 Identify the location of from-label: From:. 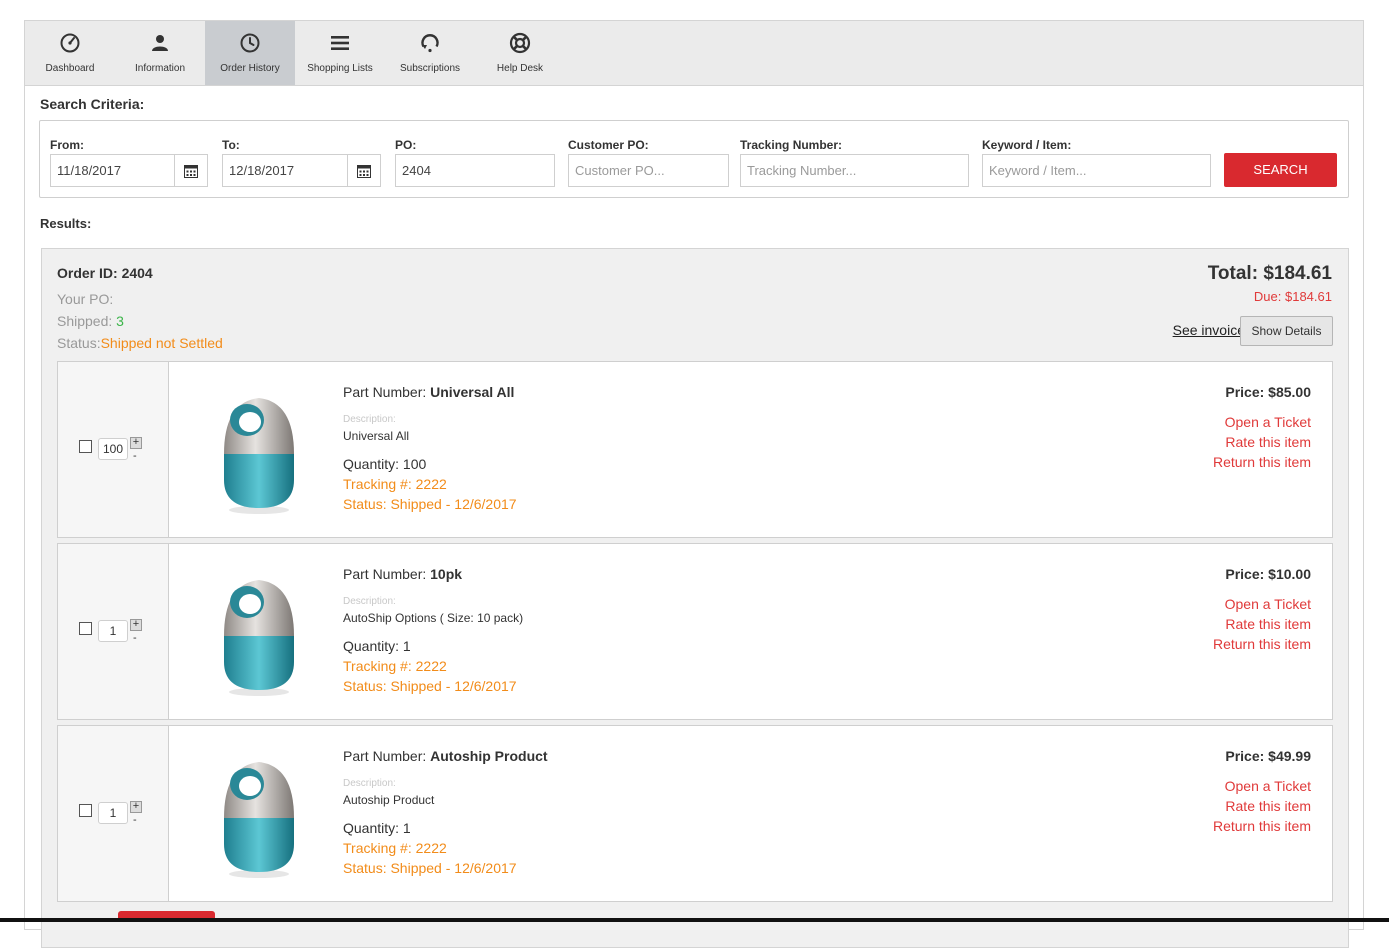
(67, 145).